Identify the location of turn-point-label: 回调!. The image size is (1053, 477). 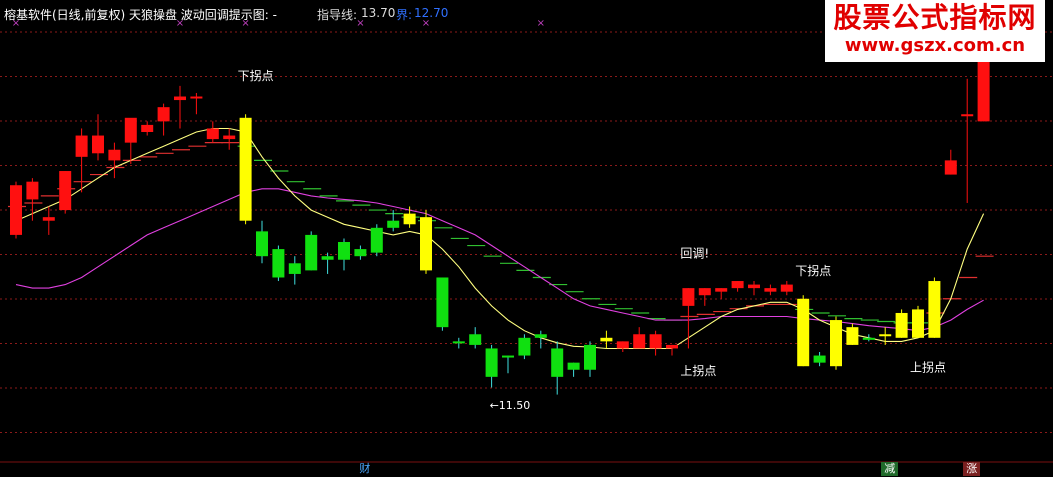
(694, 253).